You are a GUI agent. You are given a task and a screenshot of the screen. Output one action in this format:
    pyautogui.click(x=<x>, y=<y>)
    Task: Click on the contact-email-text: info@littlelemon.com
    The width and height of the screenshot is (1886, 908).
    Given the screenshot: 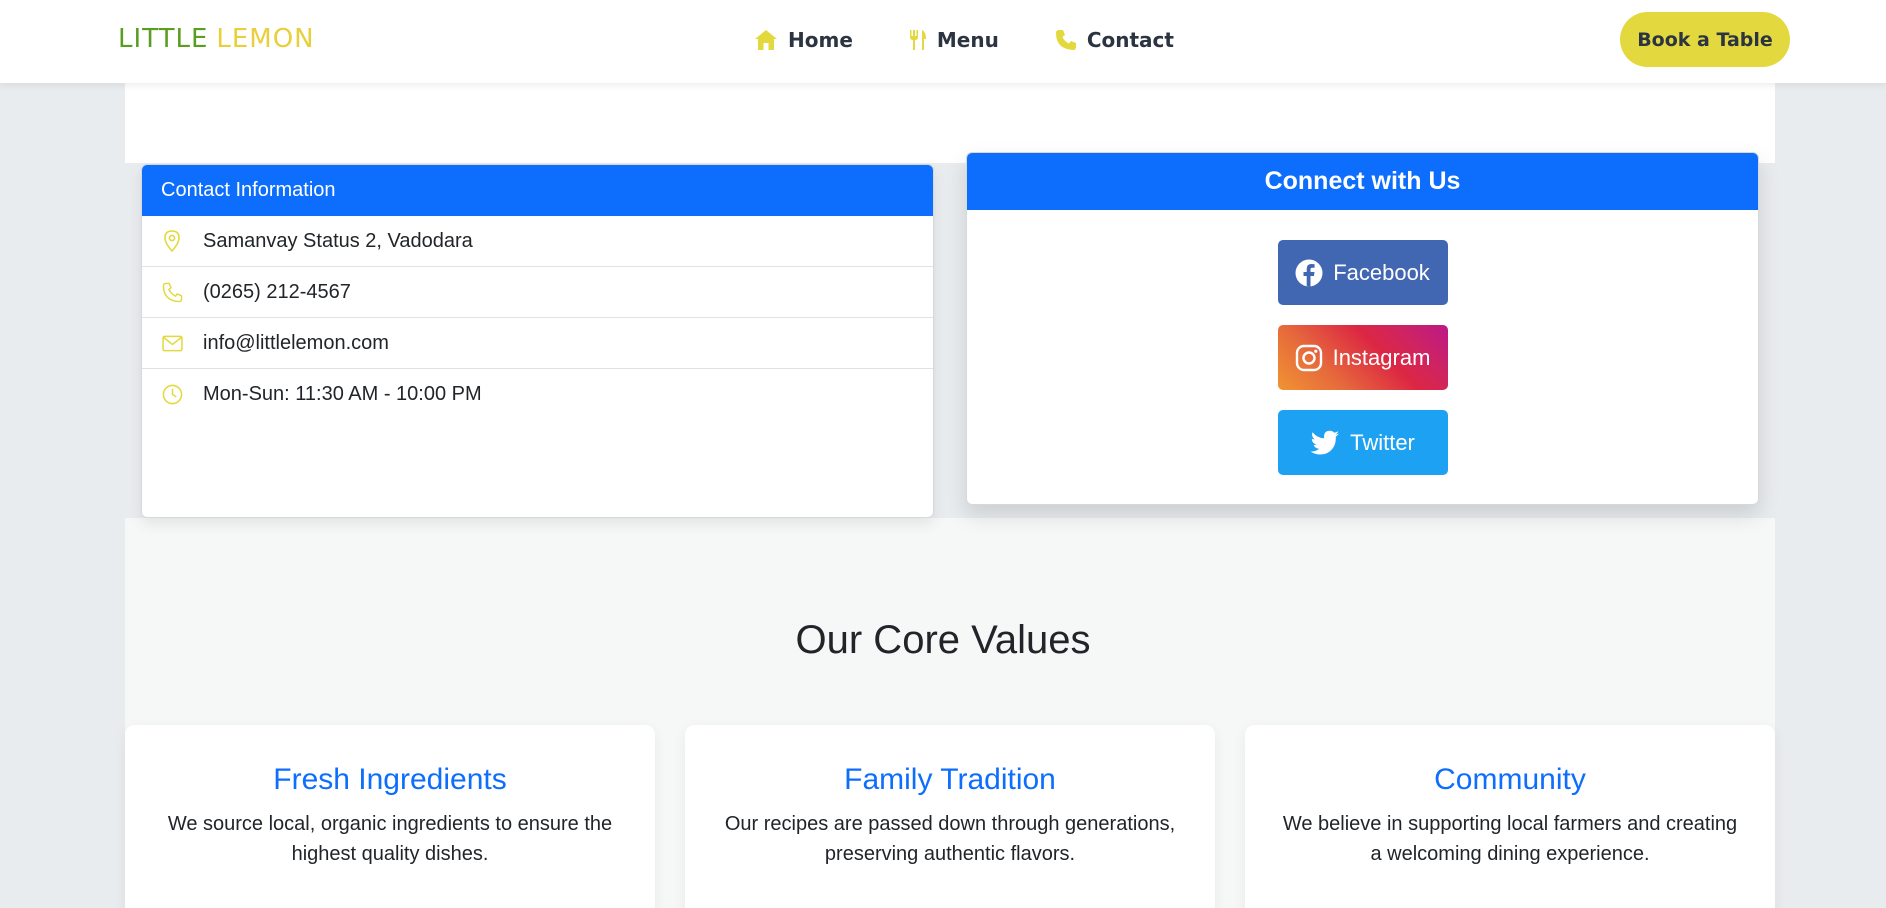 What is the action you would take?
    pyautogui.click(x=296, y=342)
    